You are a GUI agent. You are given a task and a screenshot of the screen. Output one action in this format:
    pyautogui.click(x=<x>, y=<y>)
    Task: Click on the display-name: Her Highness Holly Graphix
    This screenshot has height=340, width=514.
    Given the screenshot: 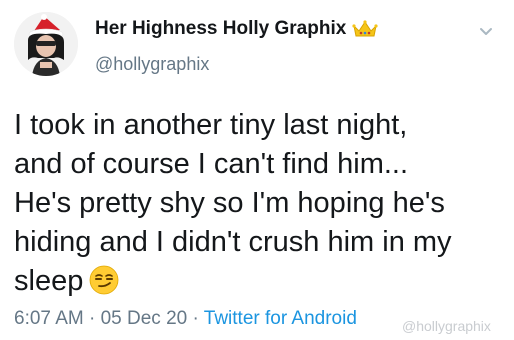 What is the action you would take?
    pyautogui.click(x=220, y=29)
    